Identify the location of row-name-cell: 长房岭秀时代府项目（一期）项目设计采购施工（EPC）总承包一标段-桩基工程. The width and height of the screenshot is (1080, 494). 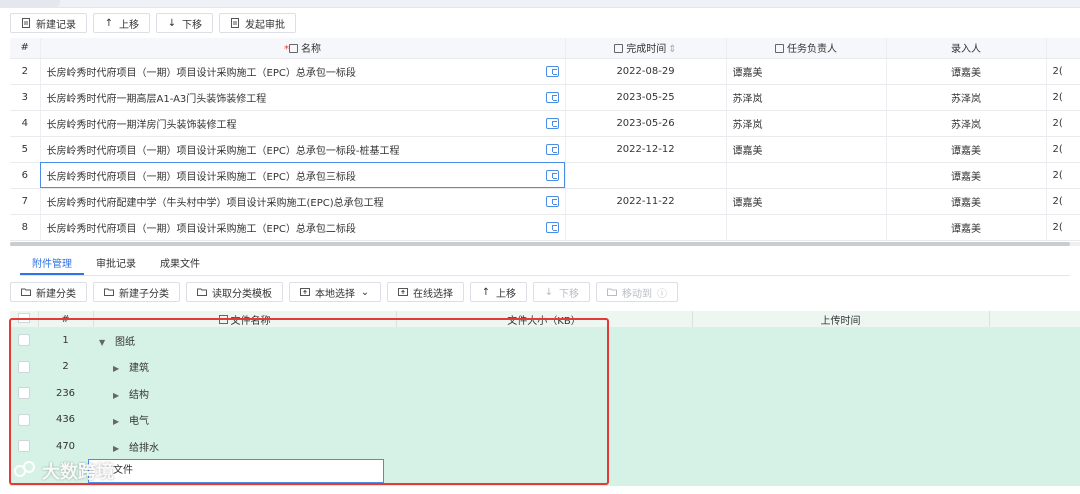
(303, 149).